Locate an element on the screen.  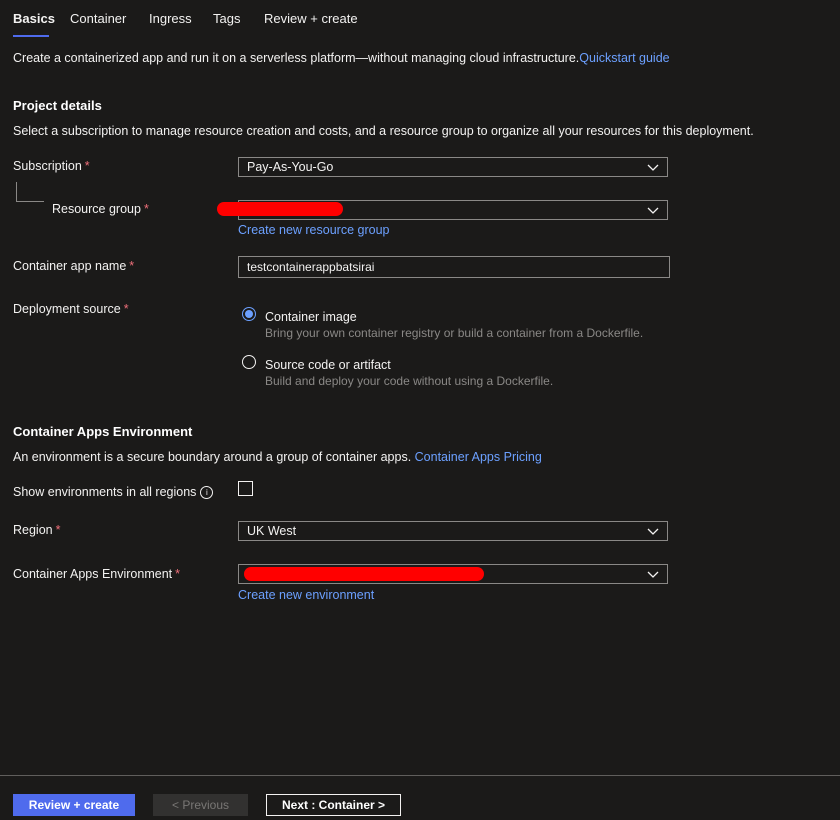
environment-label-text: Container Apps Environment is located at coordinates (93, 574).